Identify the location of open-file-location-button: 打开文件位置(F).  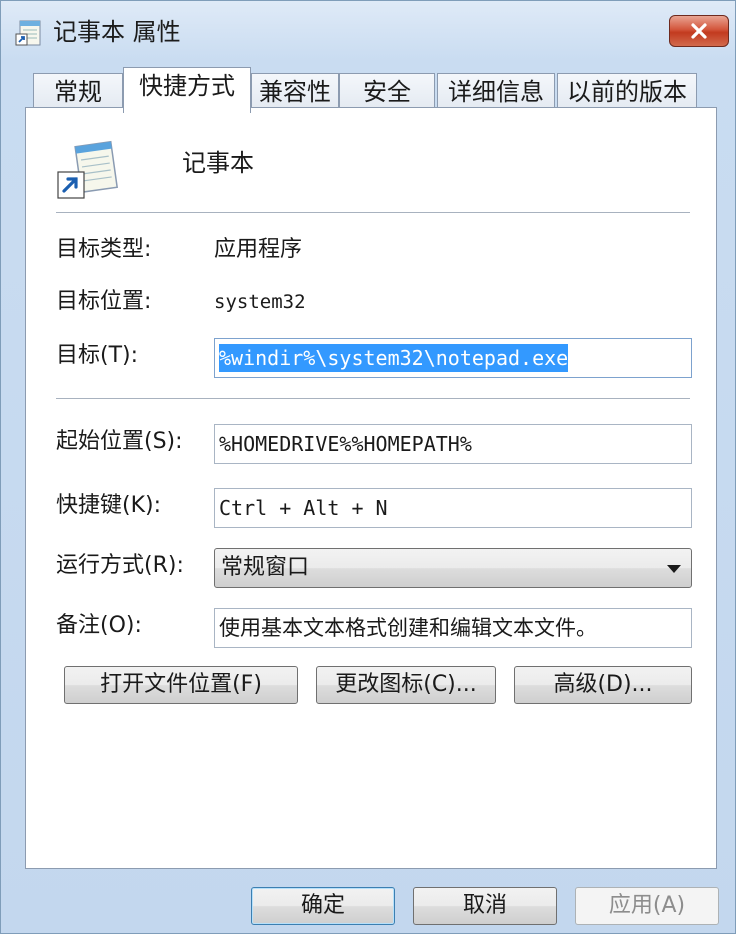
(181, 685).